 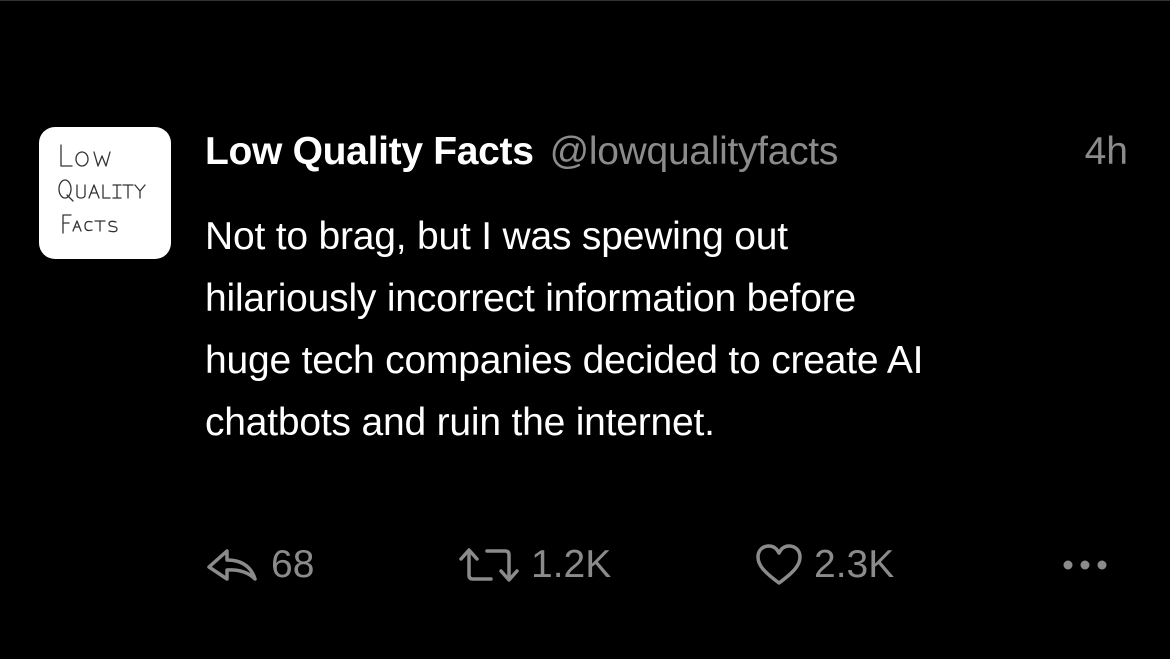 What do you see at coordinates (530, 298) in the screenshot?
I see `tweet-text-line: hilariously incorrect information before` at bounding box center [530, 298].